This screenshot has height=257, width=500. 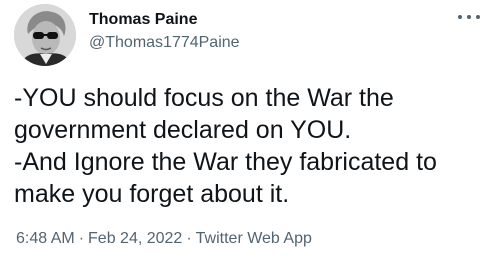 What do you see at coordinates (225, 162) in the screenshot?
I see `tweet-line: -And Ignore the War they fabricated to` at bounding box center [225, 162].